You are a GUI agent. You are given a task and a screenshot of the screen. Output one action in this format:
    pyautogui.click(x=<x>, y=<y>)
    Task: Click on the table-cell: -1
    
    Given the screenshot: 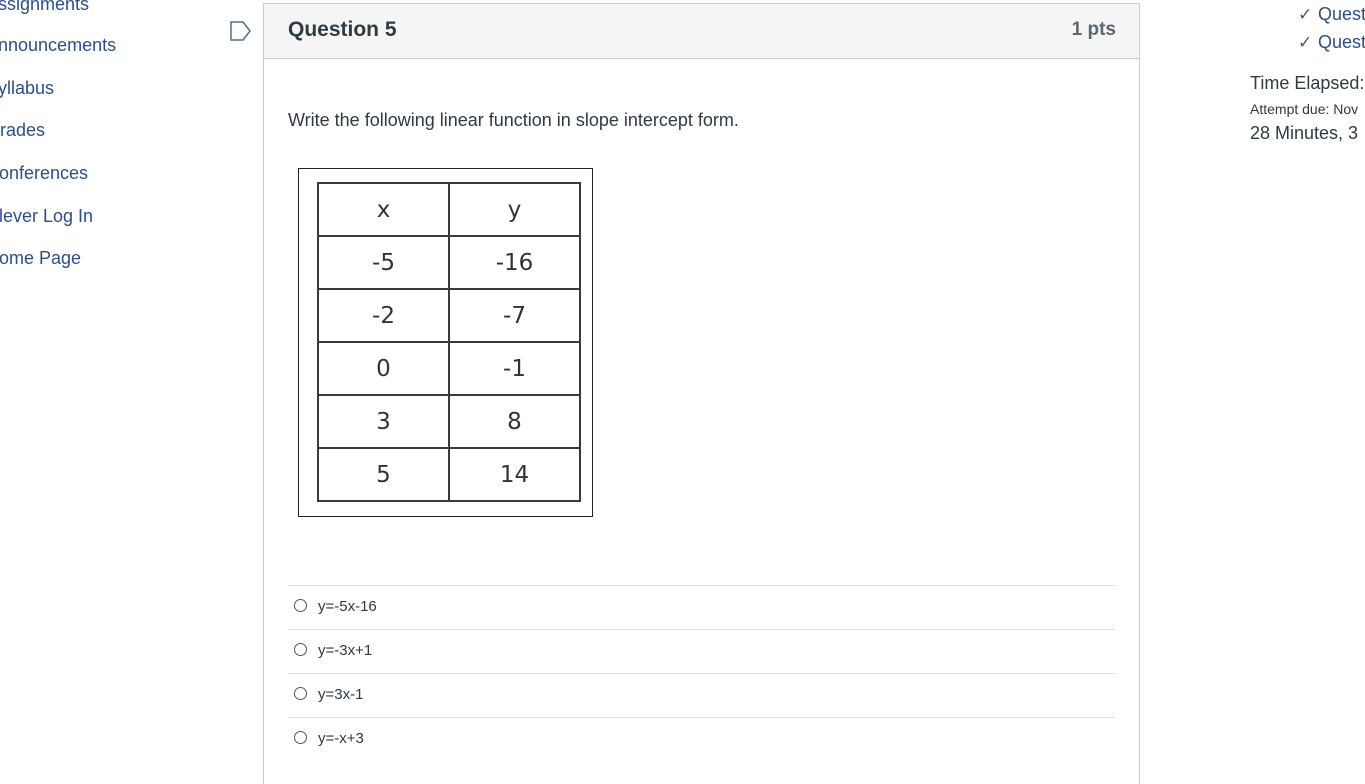 What is the action you would take?
    pyautogui.click(x=514, y=368)
    